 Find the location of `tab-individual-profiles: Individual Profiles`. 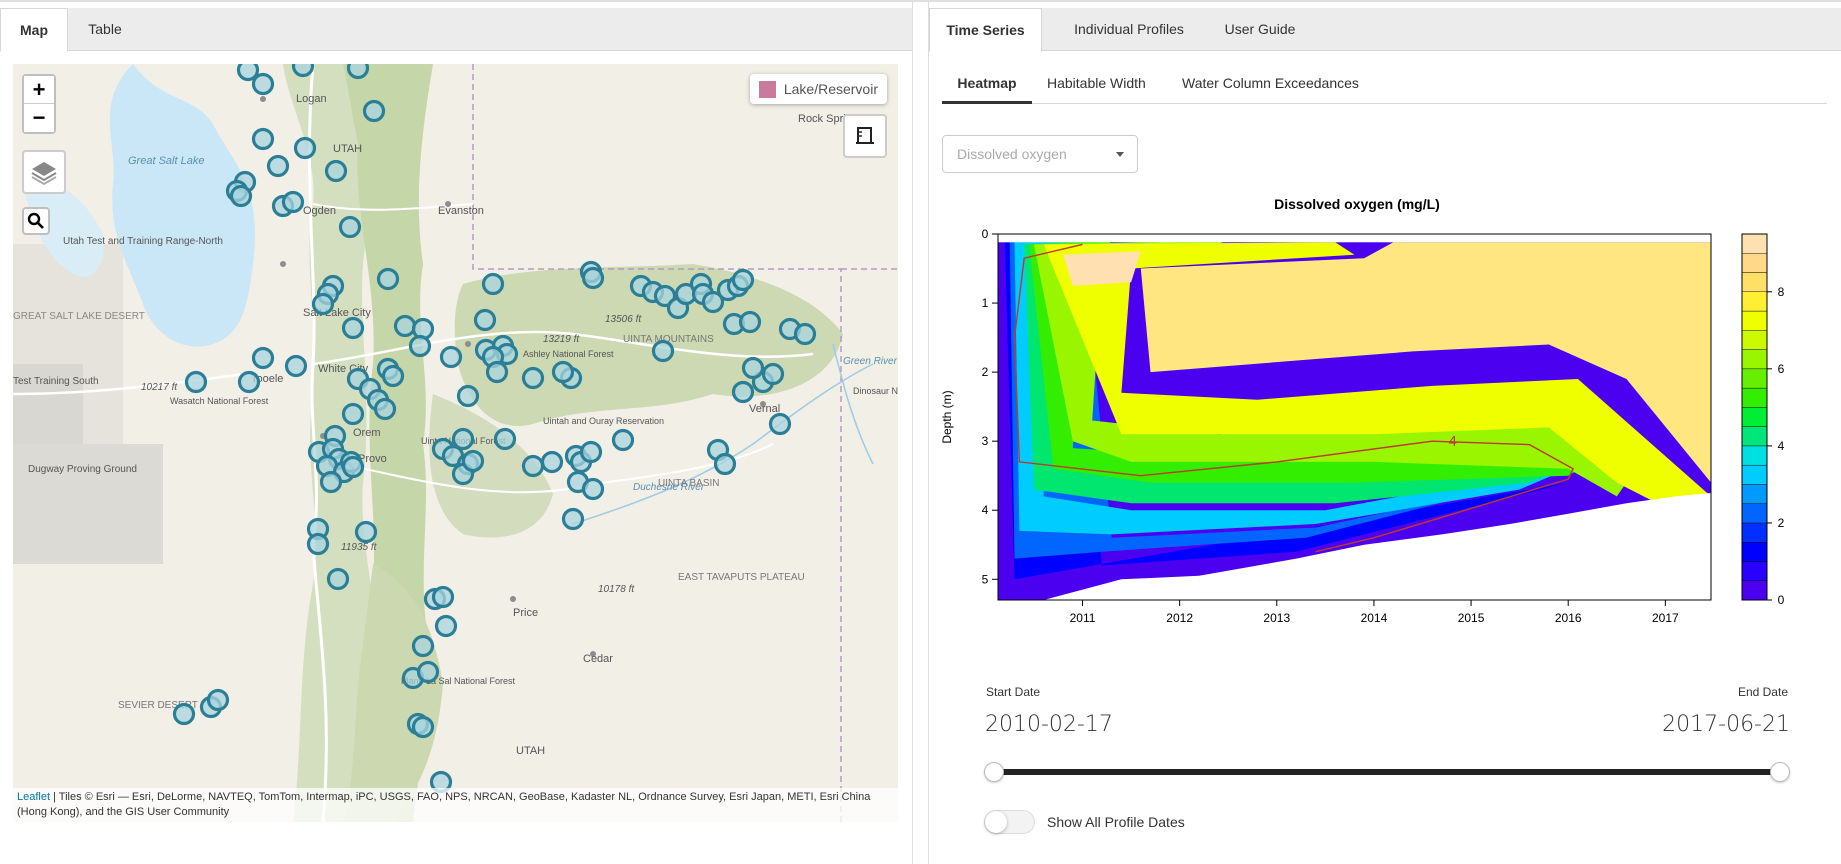

tab-individual-profiles: Individual Profiles is located at coordinates (1129, 29).